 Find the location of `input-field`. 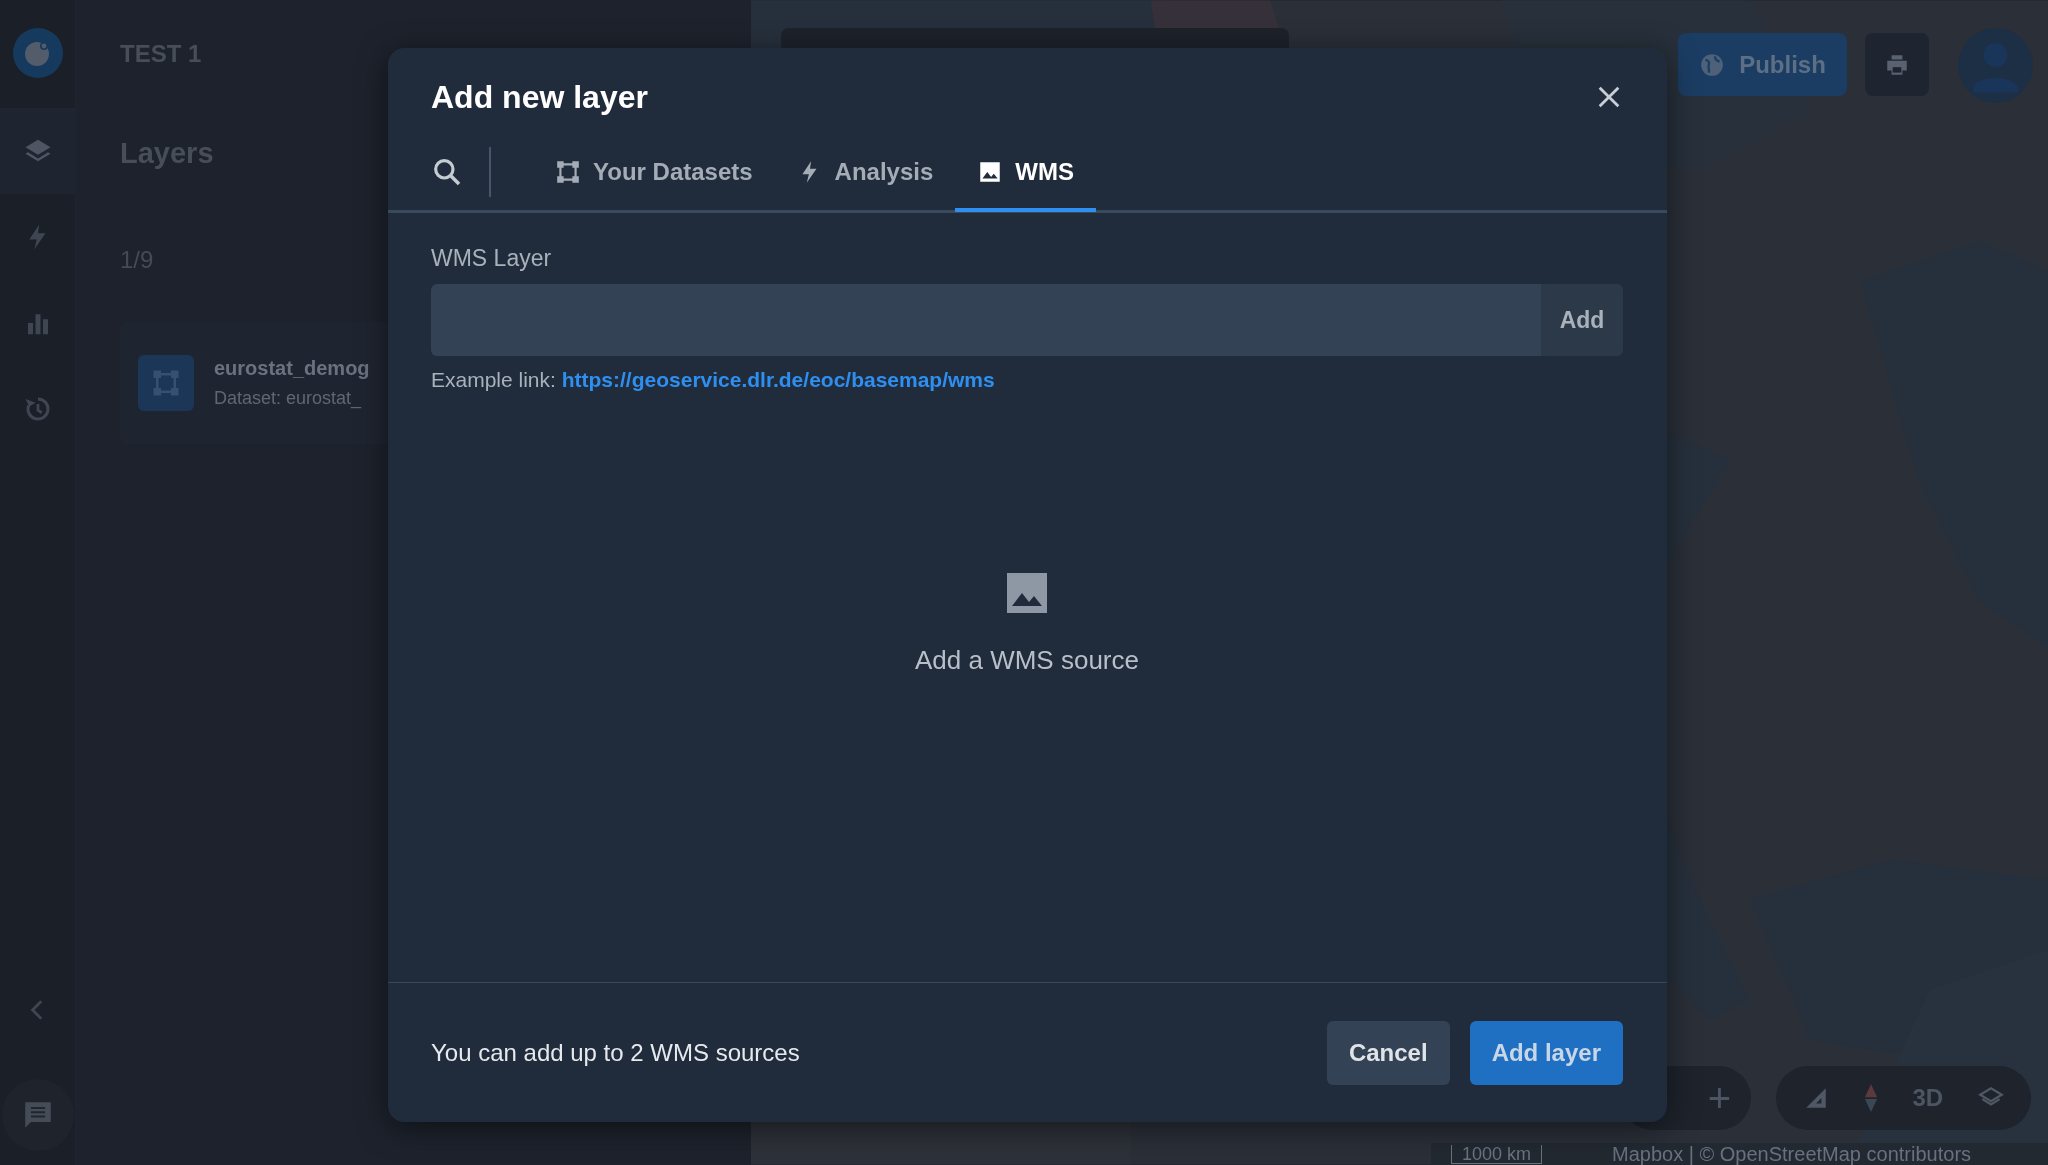

input-field is located at coordinates (986, 320).